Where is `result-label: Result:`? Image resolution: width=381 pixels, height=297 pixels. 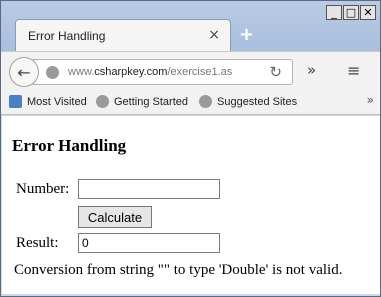
result-label: Result: is located at coordinates (37, 243).